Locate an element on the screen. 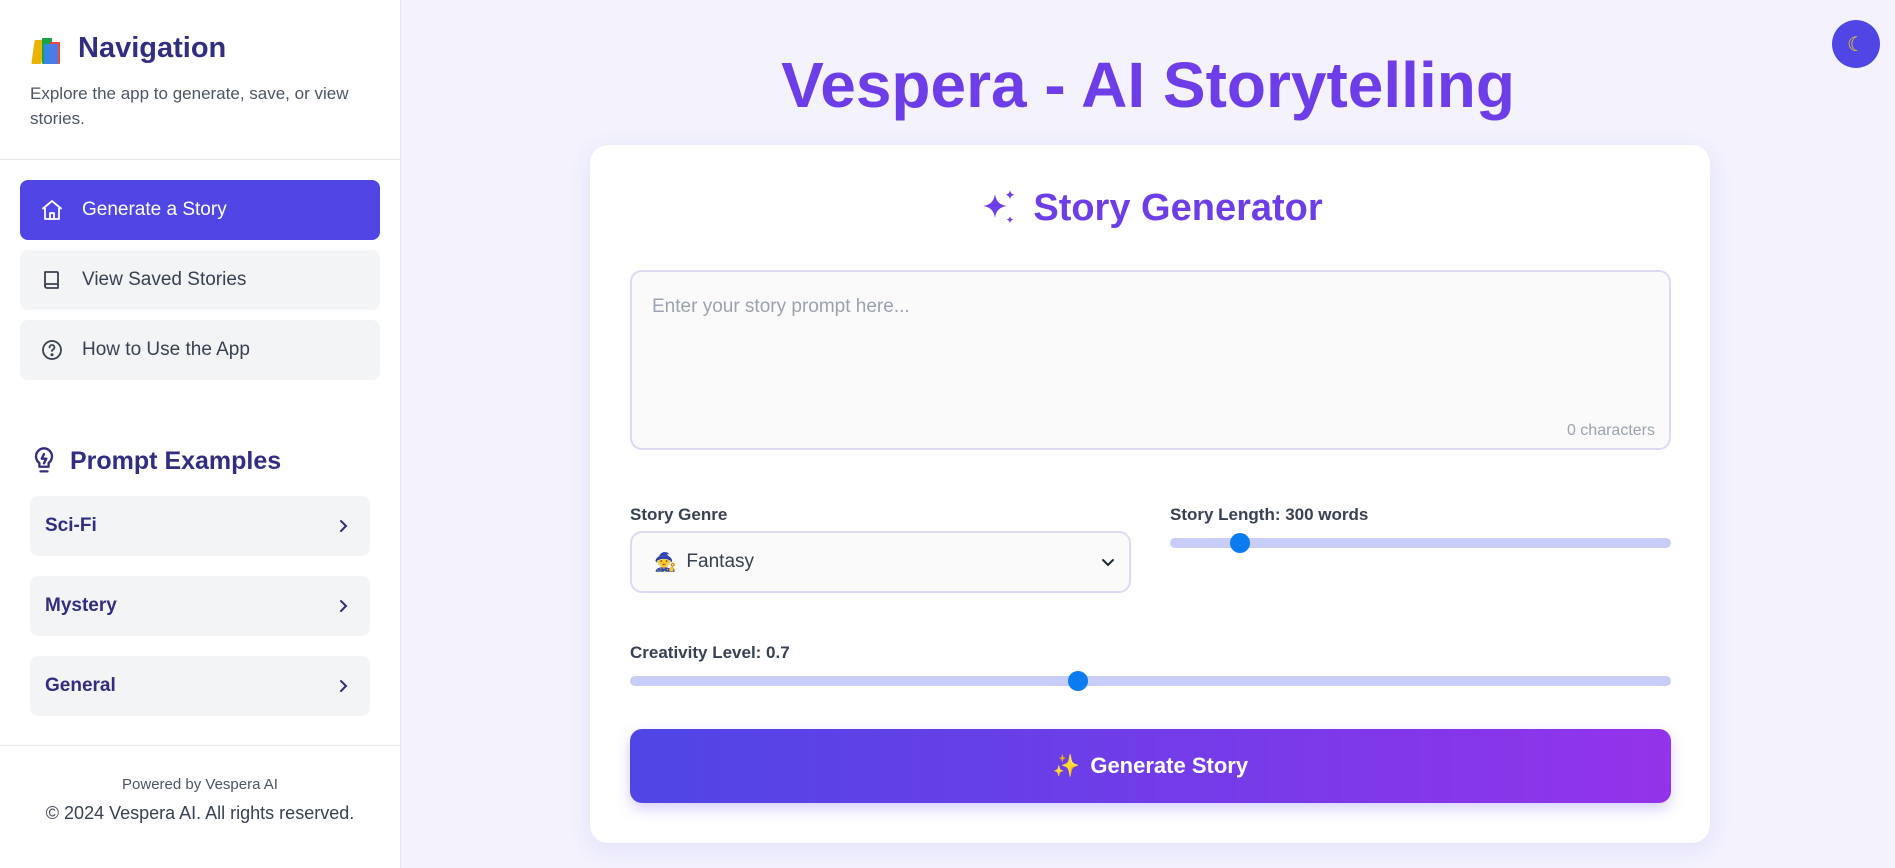 Image resolution: width=1895 pixels, height=868 pixels. story-length-label: Story Length: 300 words is located at coordinates (1269, 514).